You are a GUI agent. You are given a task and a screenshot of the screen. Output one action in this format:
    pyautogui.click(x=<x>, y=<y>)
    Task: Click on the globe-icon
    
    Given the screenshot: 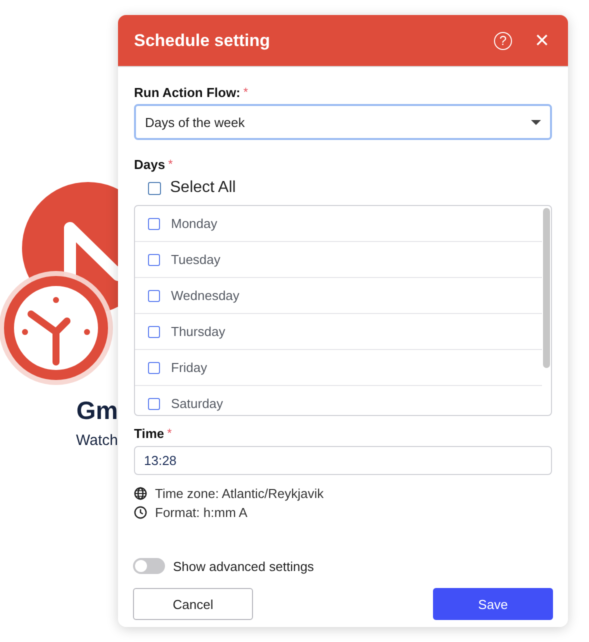 What is the action you would take?
    pyautogui.click(x=140, y=493)
    